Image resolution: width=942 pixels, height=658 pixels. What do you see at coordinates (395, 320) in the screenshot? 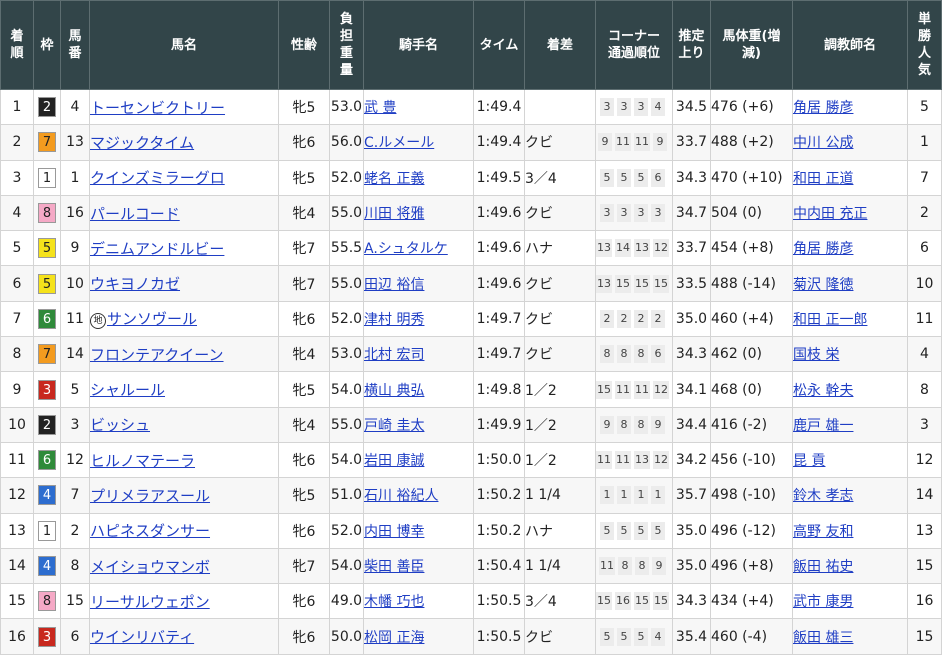
I see `jockey-link: 津村 明秀` at bounding box center [395, 320].